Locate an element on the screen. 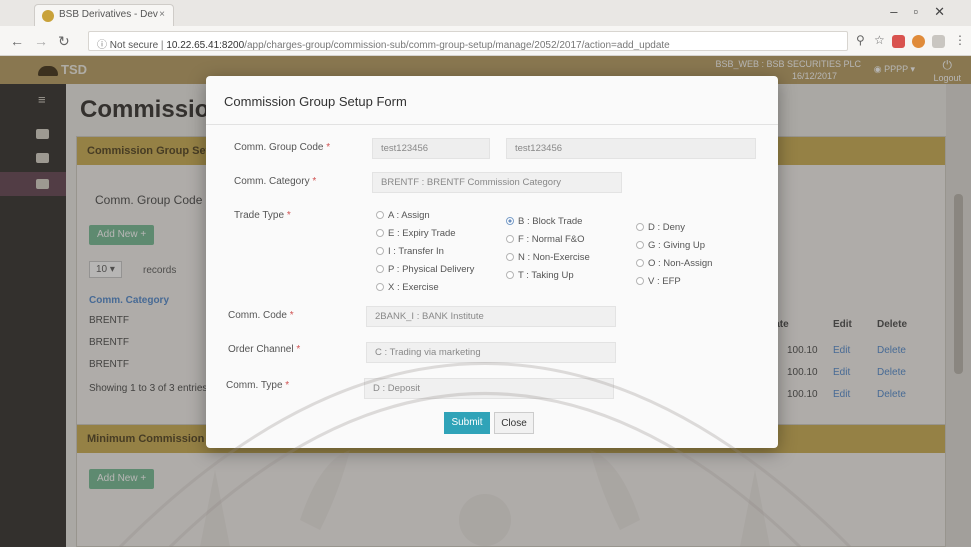  trade-type-option: G : Giving Up is located at coordinates (670, 245).